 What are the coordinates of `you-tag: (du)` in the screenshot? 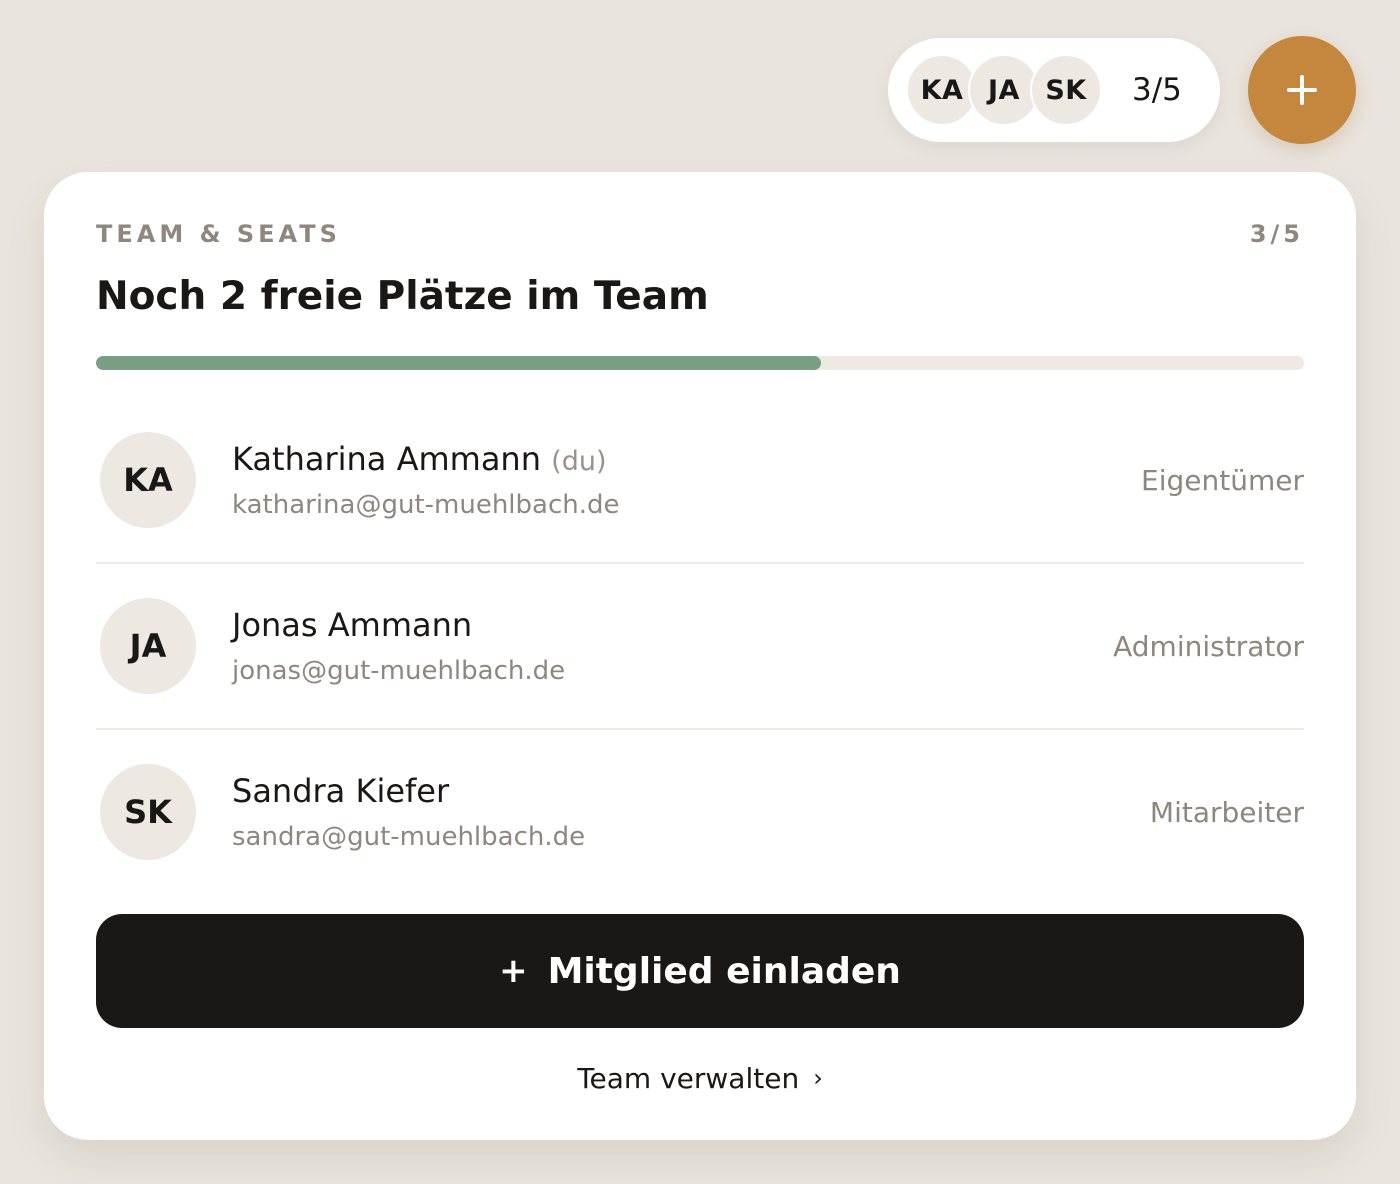 It's located at (579, 461).